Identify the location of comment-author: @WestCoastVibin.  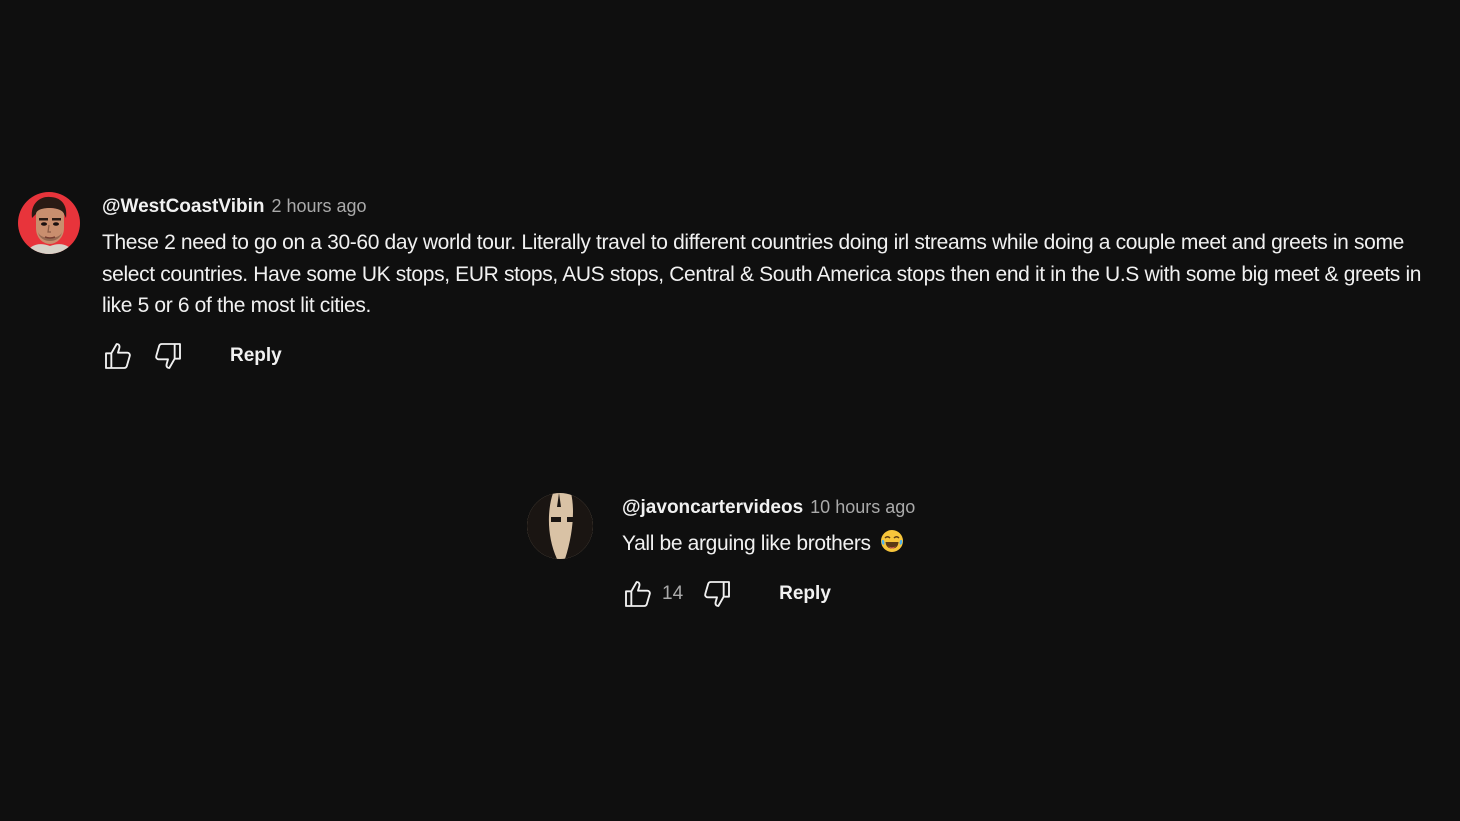
(183, 207).